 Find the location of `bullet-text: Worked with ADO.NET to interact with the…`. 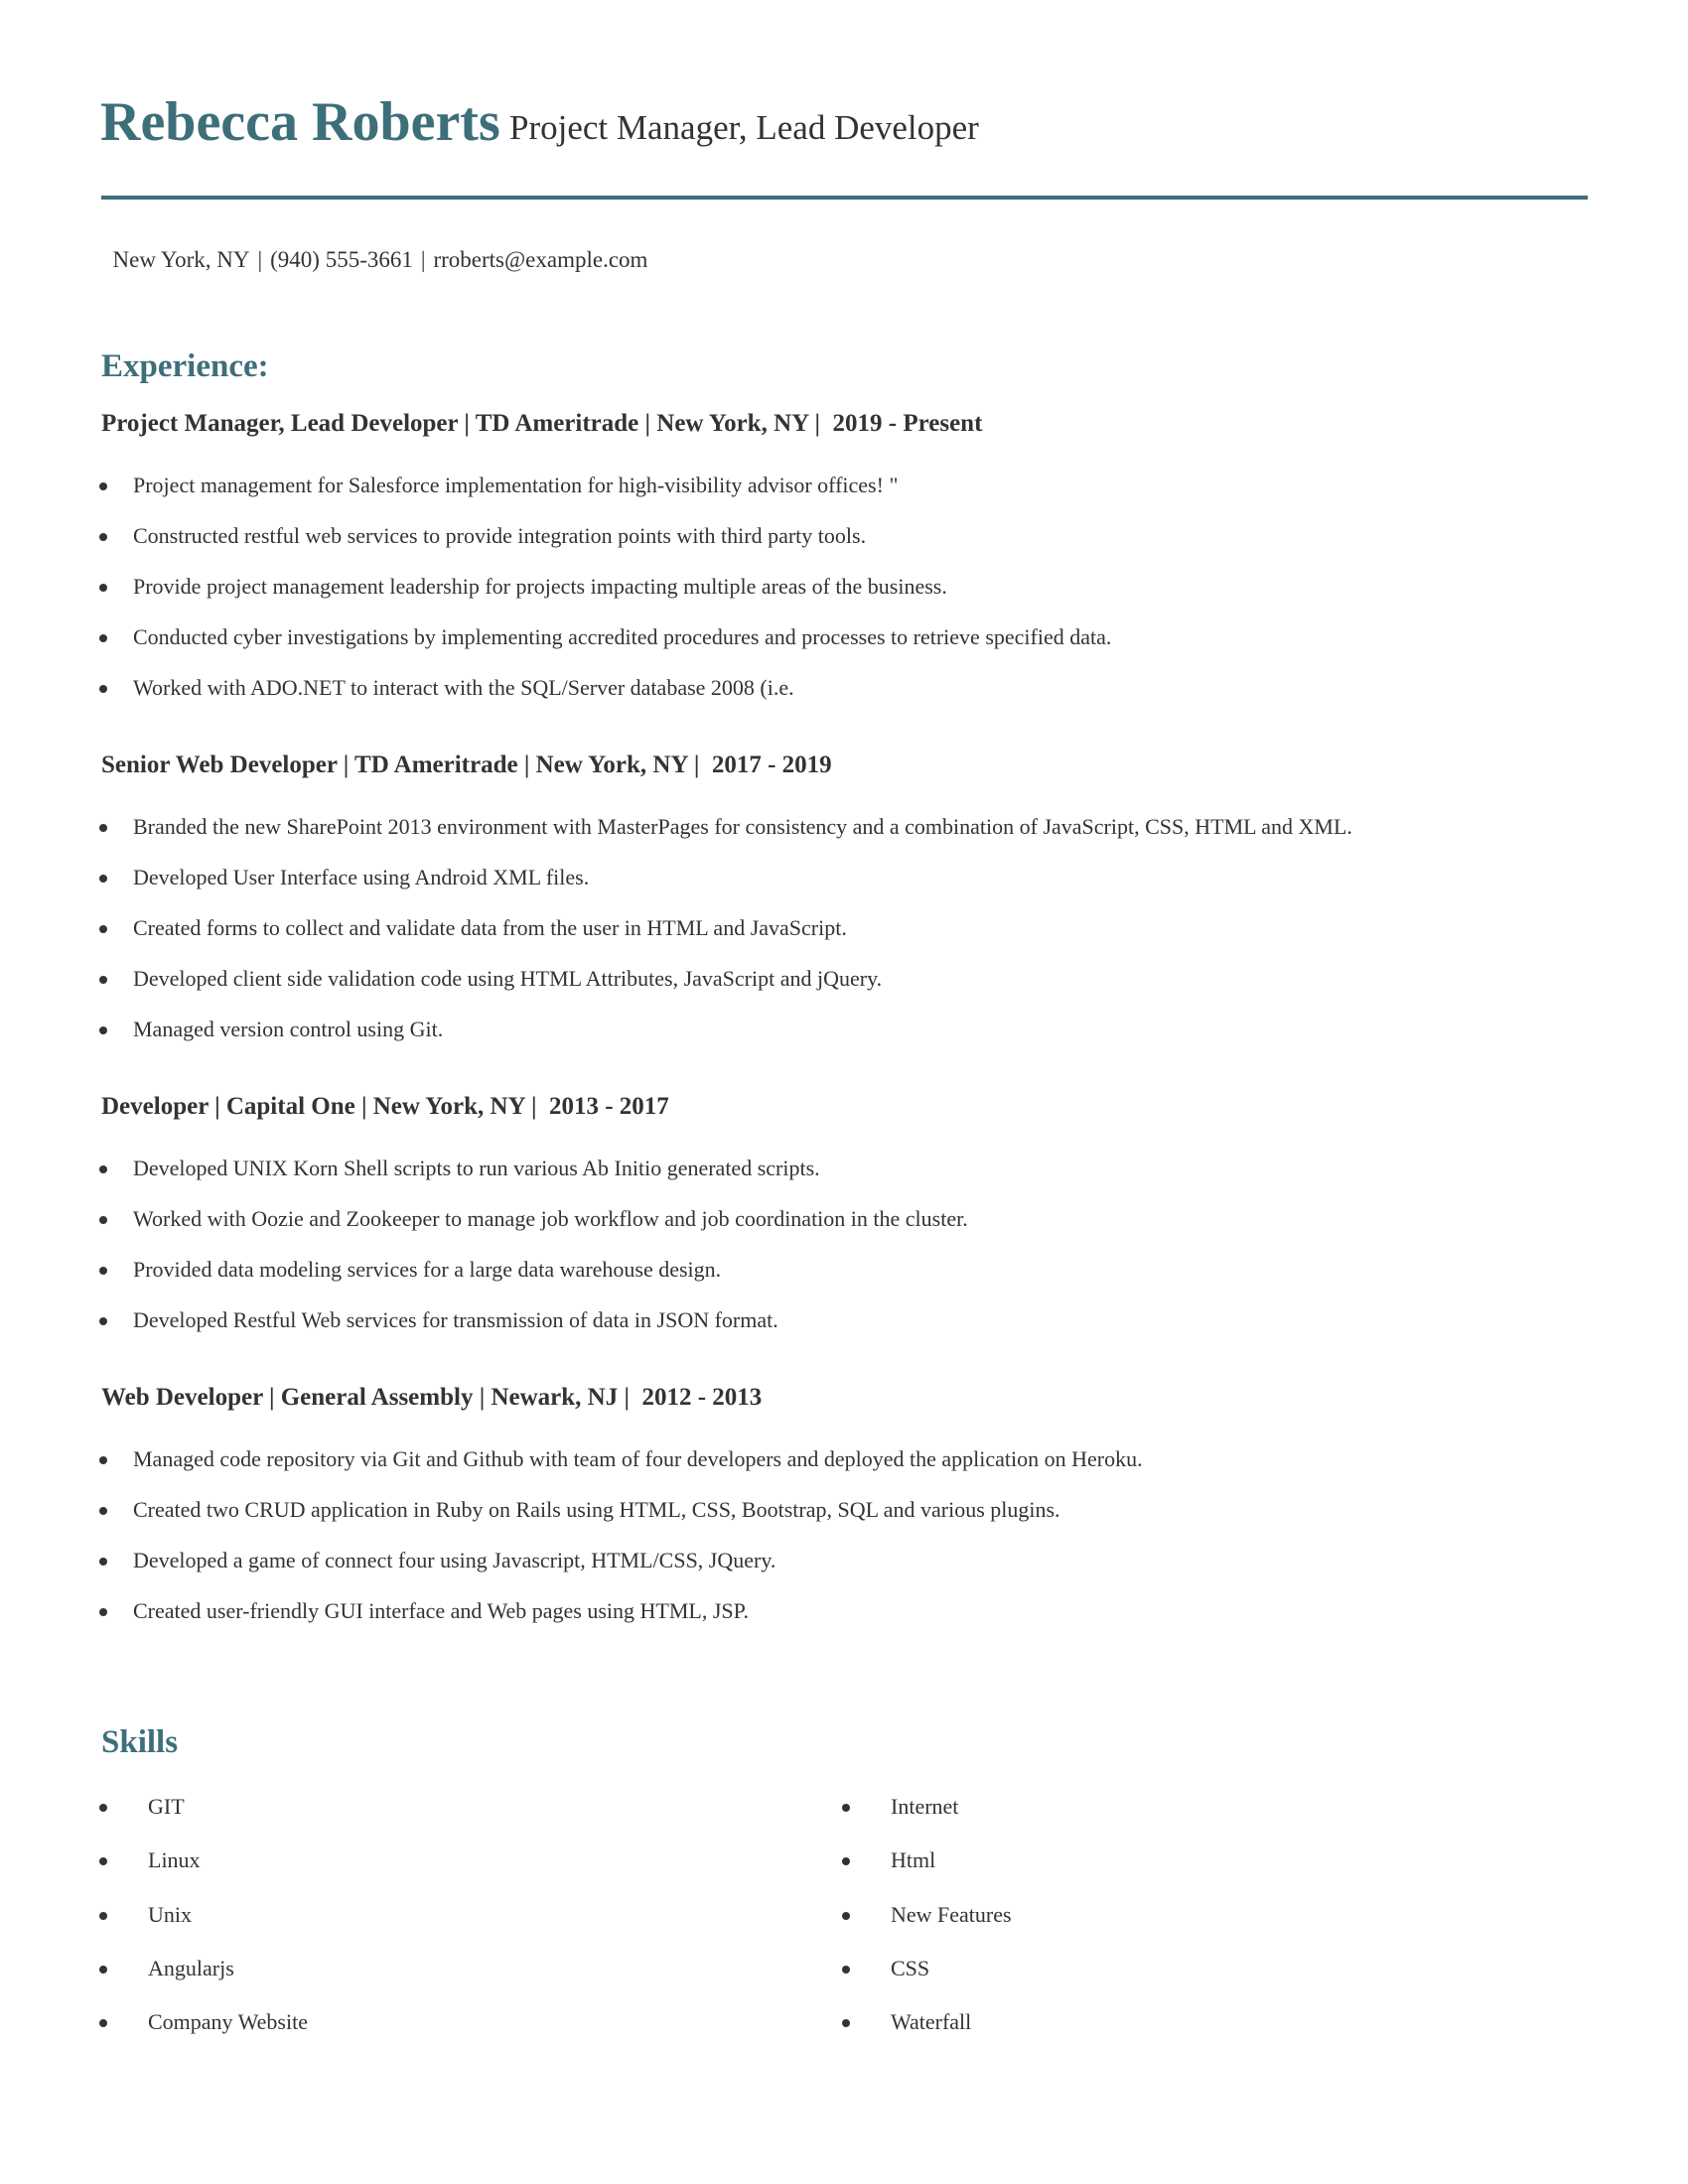

bullet-text: Worked with ADO.NET to interact with the… is located at coordinates (463, 687).